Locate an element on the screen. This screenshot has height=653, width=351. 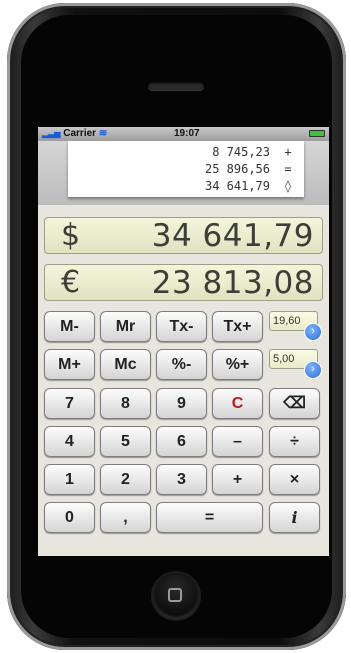
home-square-icon is located at coordinates (175, 595).